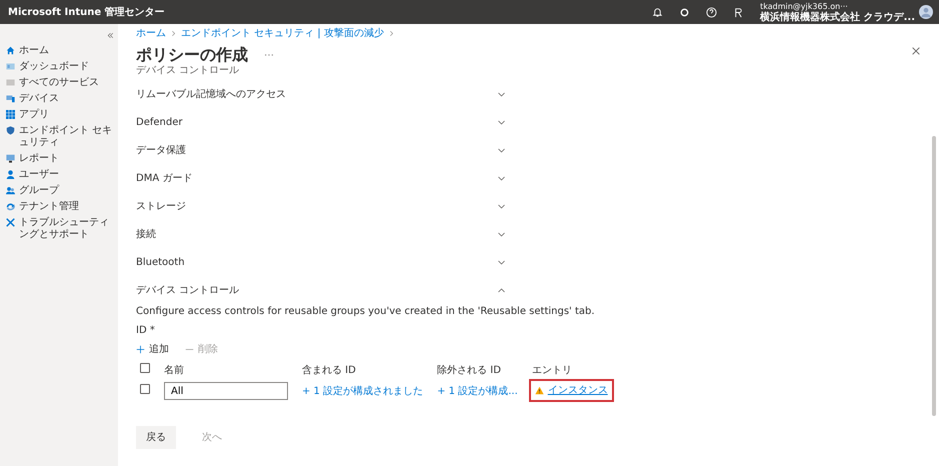 The width and height of the screenshot is (939, 466). What do you see at coordinates (140, 349) in the screenshot?
I see `plus-icon` at bounding box center [140, 349].